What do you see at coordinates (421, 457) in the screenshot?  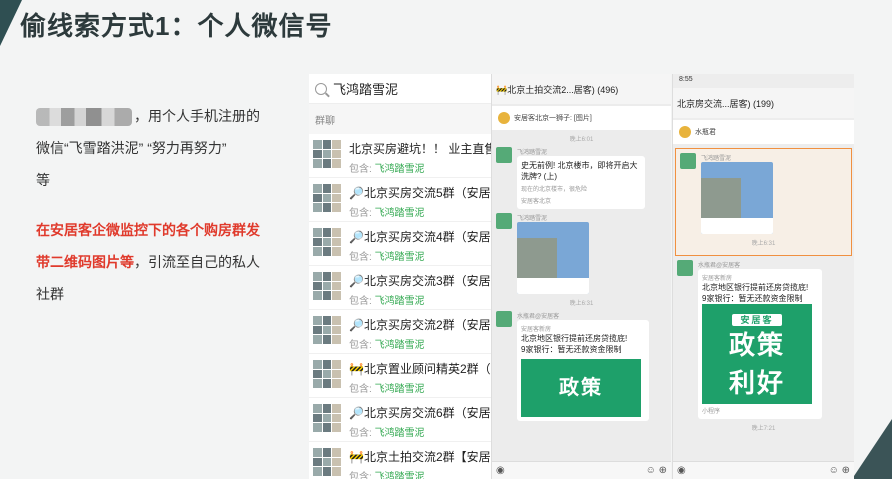 I see `group-name: 🚧北京土拍交流2群【安居客` at bounding box center [421, 457].